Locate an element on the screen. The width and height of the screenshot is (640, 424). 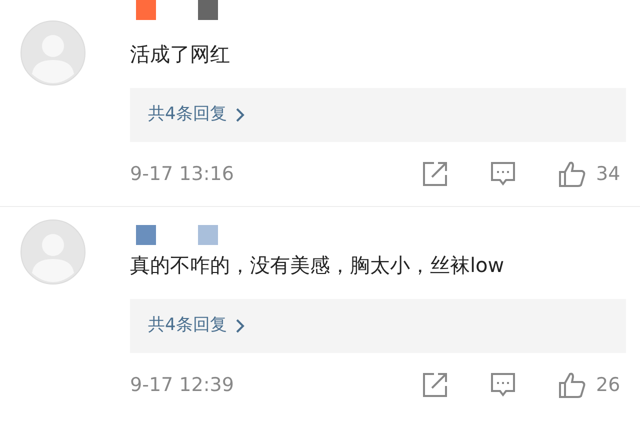
comment-time: 9-17 12:39 is located at coordinates (182, 385).